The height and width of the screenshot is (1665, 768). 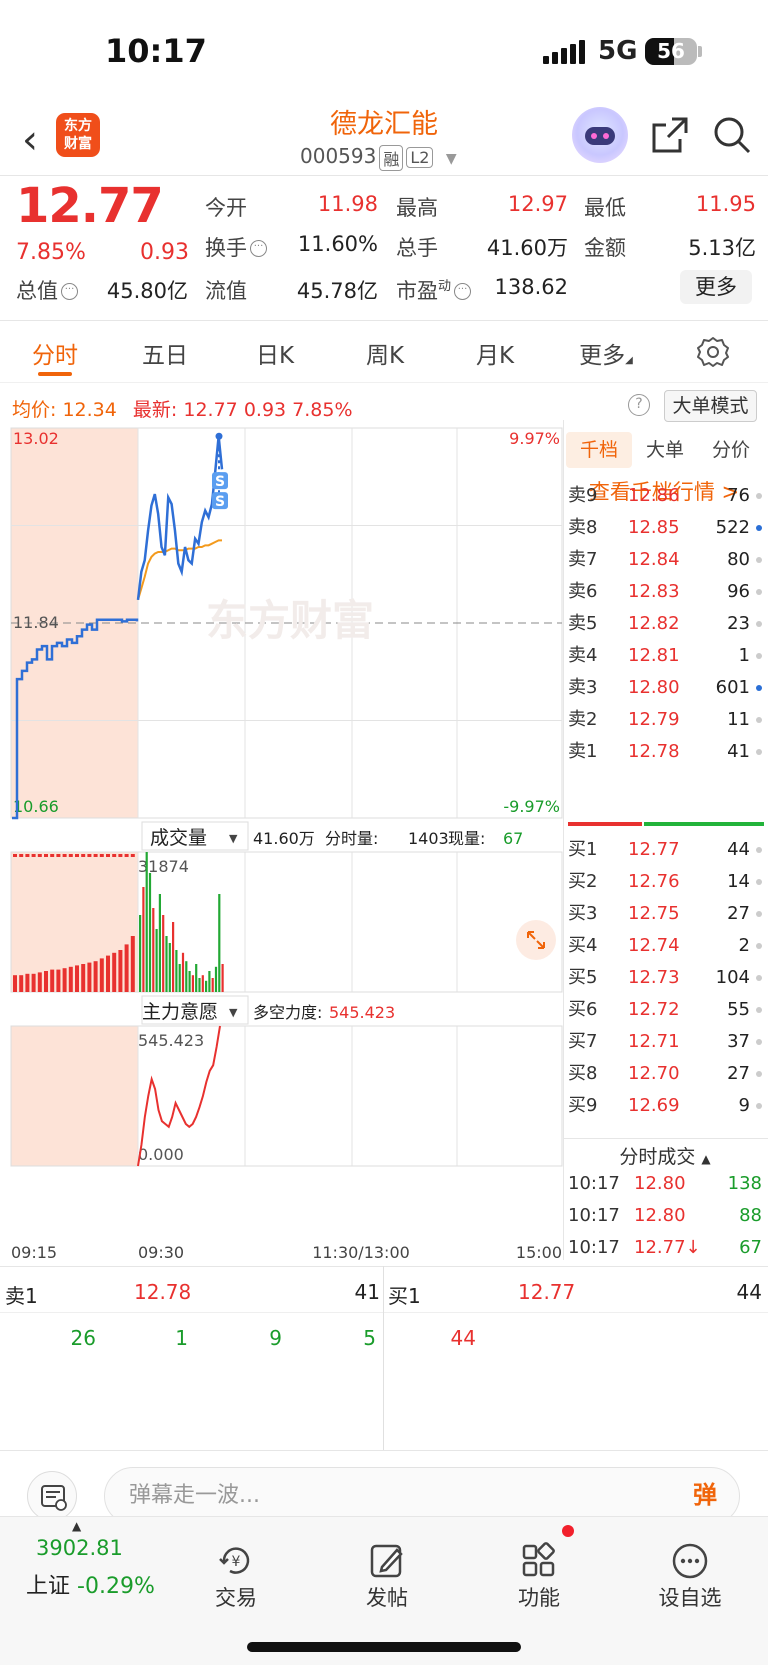 I want to click on float-cap-label: 流值, so click(x=226, y=291).